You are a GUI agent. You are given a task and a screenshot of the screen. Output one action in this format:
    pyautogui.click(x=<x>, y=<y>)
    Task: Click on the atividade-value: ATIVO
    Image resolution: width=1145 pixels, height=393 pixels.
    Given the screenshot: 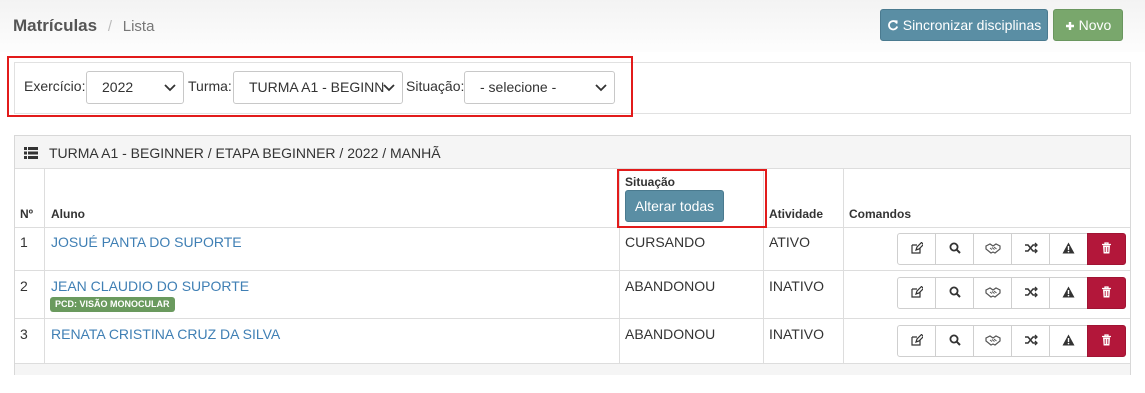 What is the action you would take?
    pyautogui.click(x=789, y=242)
    